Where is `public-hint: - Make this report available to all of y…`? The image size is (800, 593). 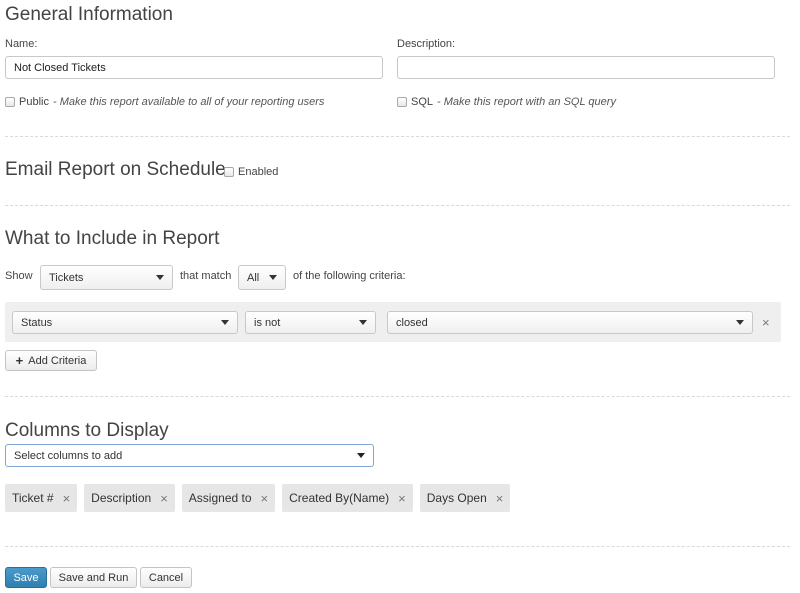 public-hint: - Make this report available to all of y… is located at coordinates (188, 102).